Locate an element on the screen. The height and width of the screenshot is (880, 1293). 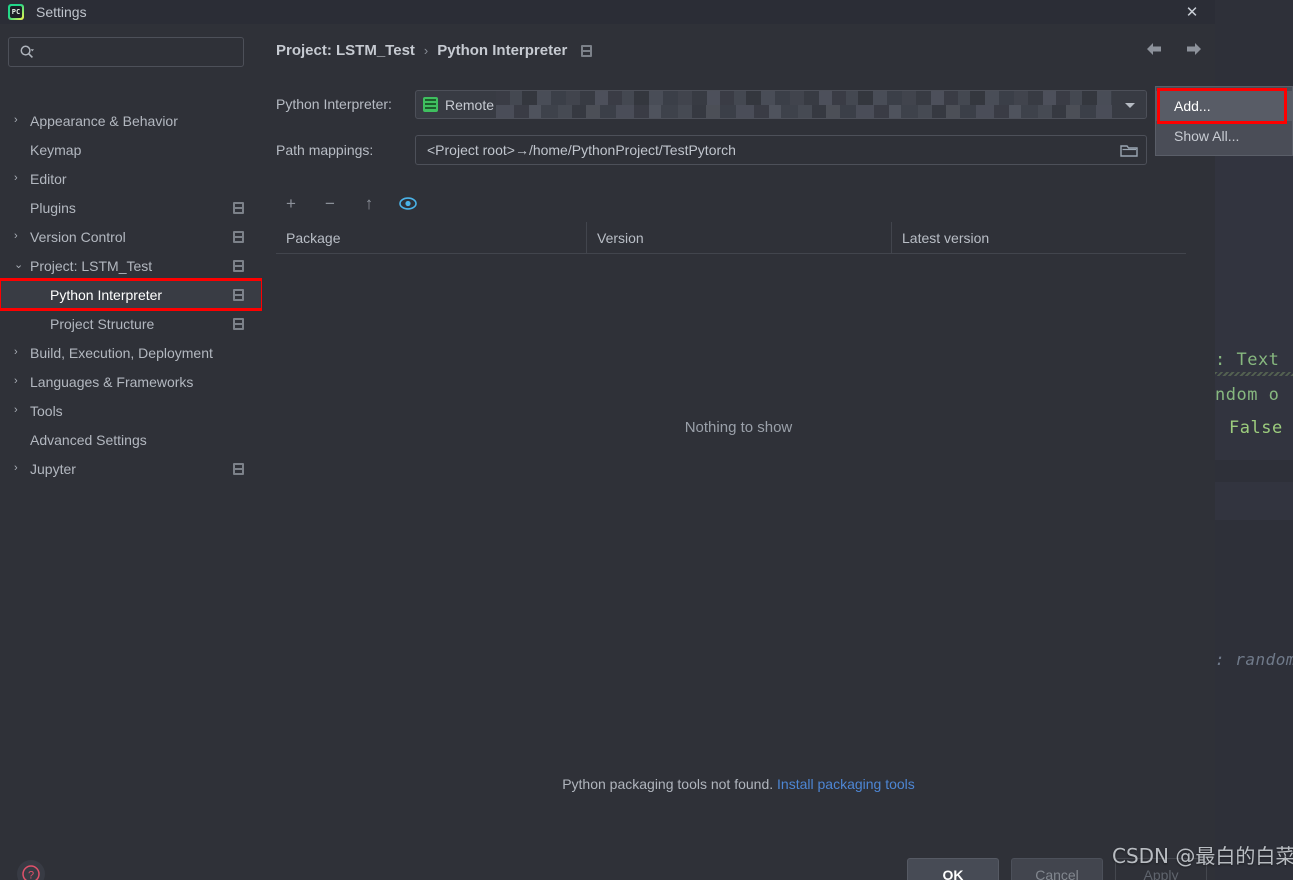
upgrade-package-button: ↑ is located at coordinates (369, 203).